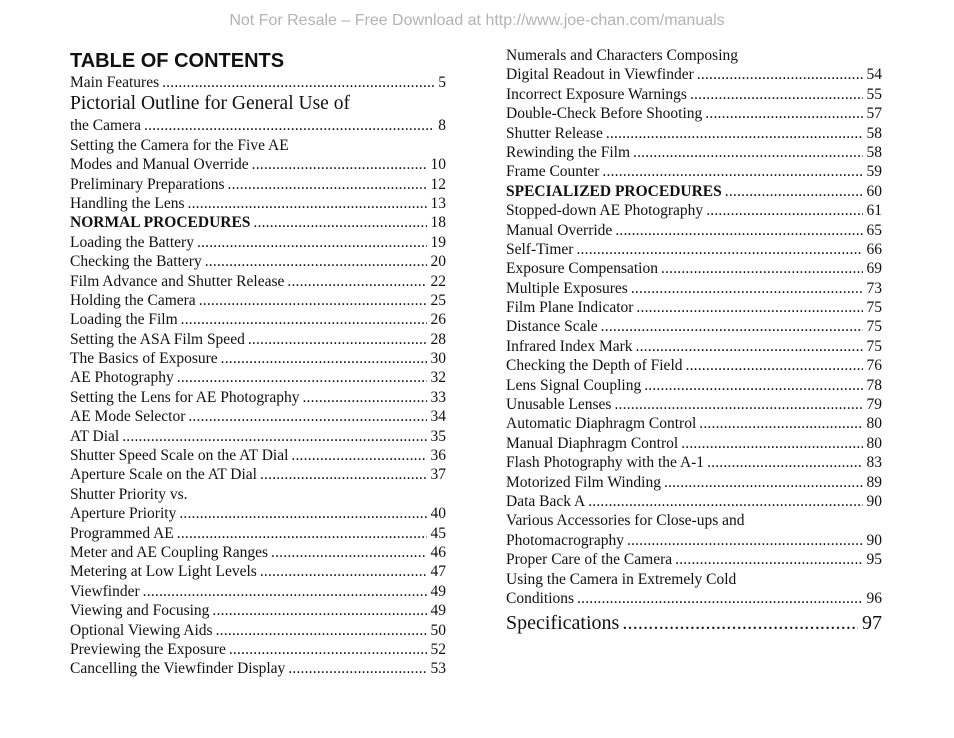  I want to click on toc-entry: Modes and Manual Override 10, so click(258, 164).